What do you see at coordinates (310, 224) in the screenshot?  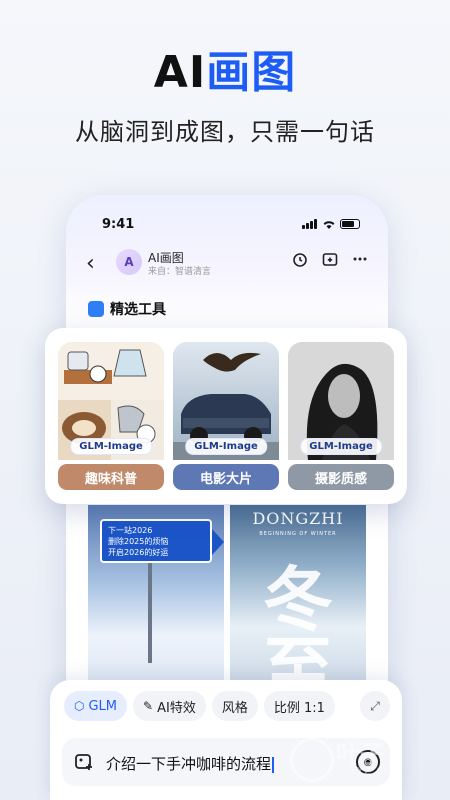 I see `signal-icon` at bounding box center [310, 224].